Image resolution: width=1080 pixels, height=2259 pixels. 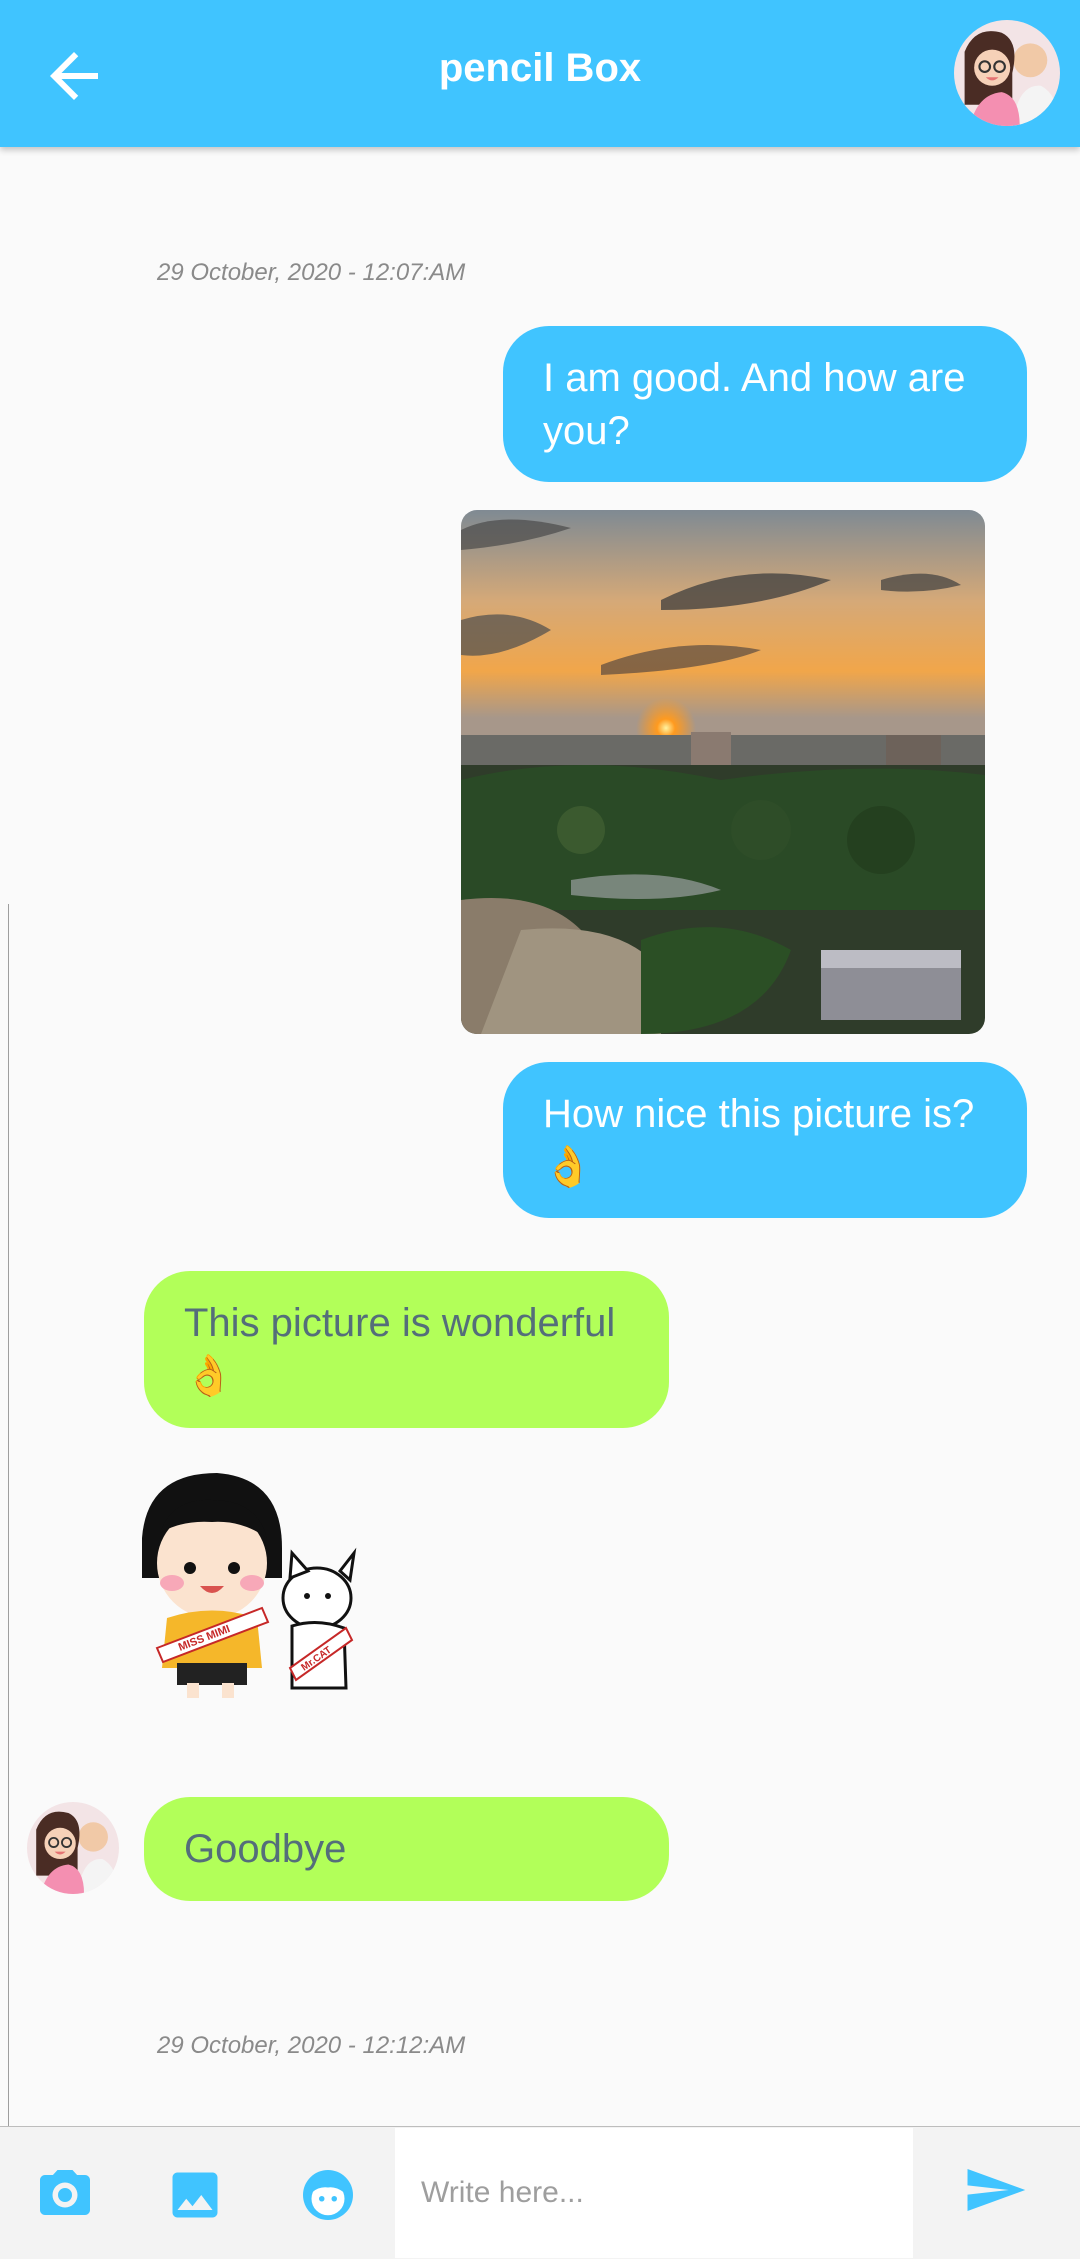 I want to click on sticker-button, so click(x=328, y=2195).